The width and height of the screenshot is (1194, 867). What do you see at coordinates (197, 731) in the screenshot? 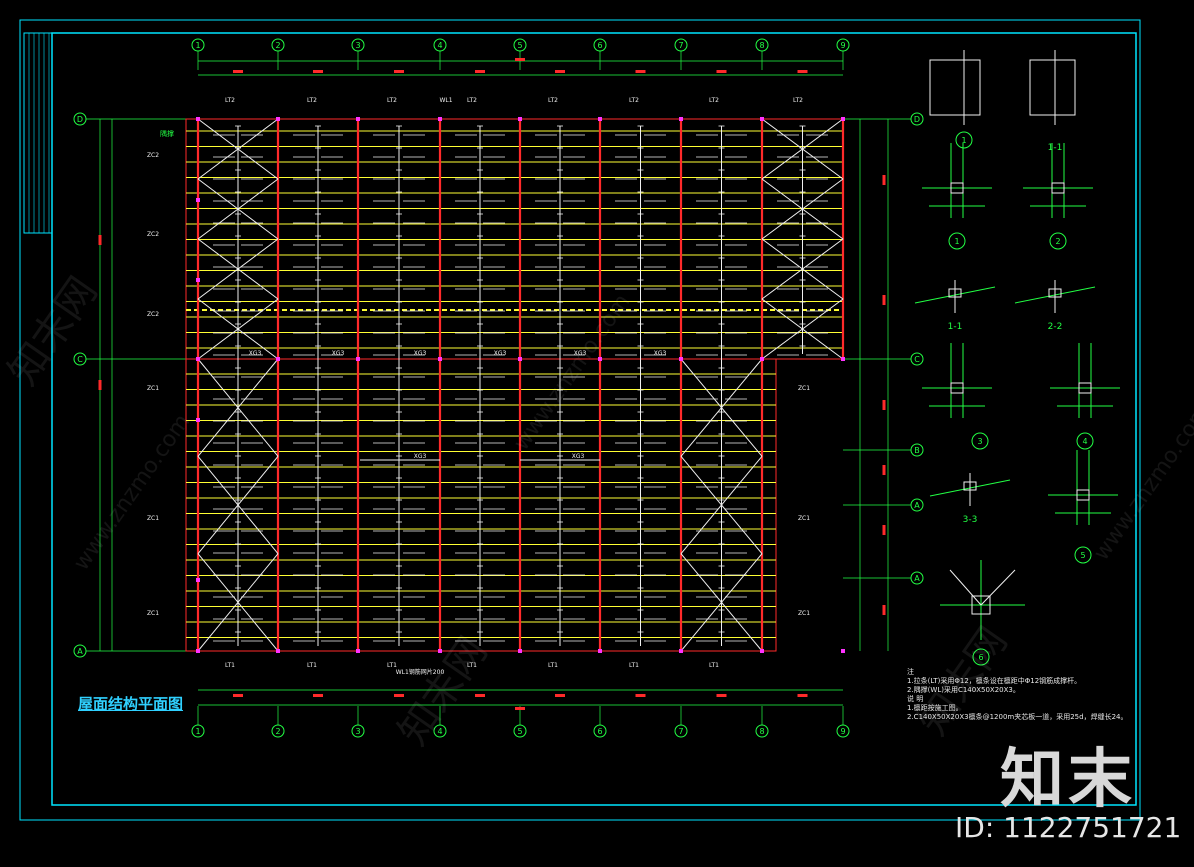
I see `axis-label-bottom: 1` at bounding box center [197, 731].